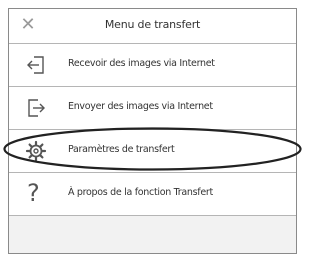 This screenshot has height=262, width=320. Describe the element at coordinates (141, 63) in the screenshot. I see `menu-item-label: Recevoir des images via Internet` at that location.